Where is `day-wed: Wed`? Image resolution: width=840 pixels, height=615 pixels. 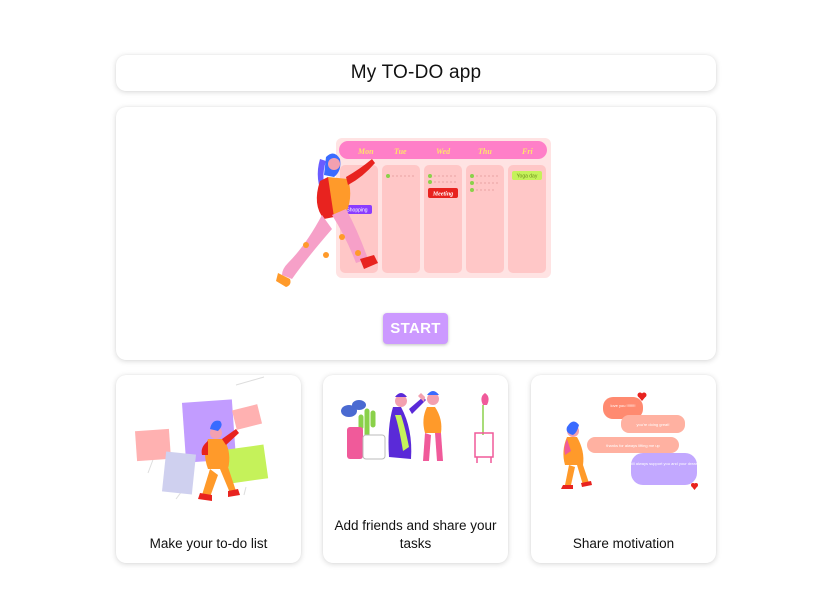 day-wed: Wed is located at coordinates (443, 151).